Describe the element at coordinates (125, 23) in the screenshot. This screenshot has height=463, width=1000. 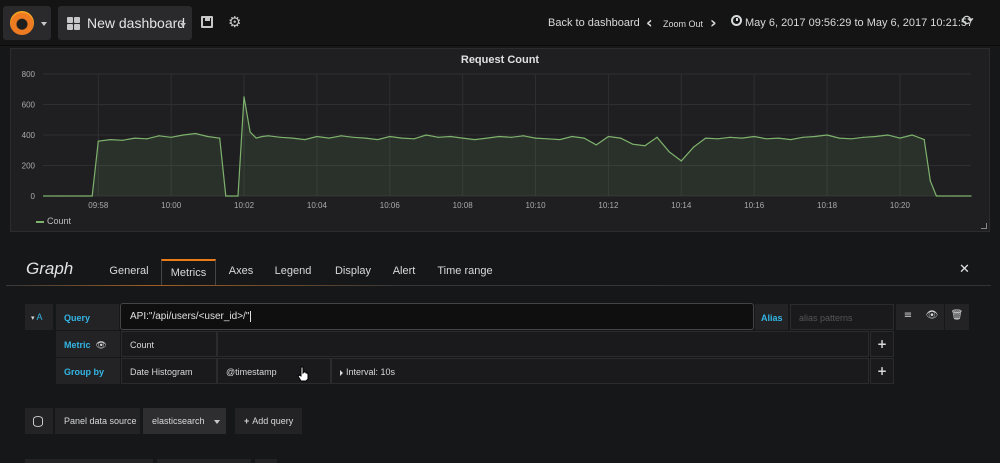
I see `dashboard-picker-button: New dashboard` at that location.